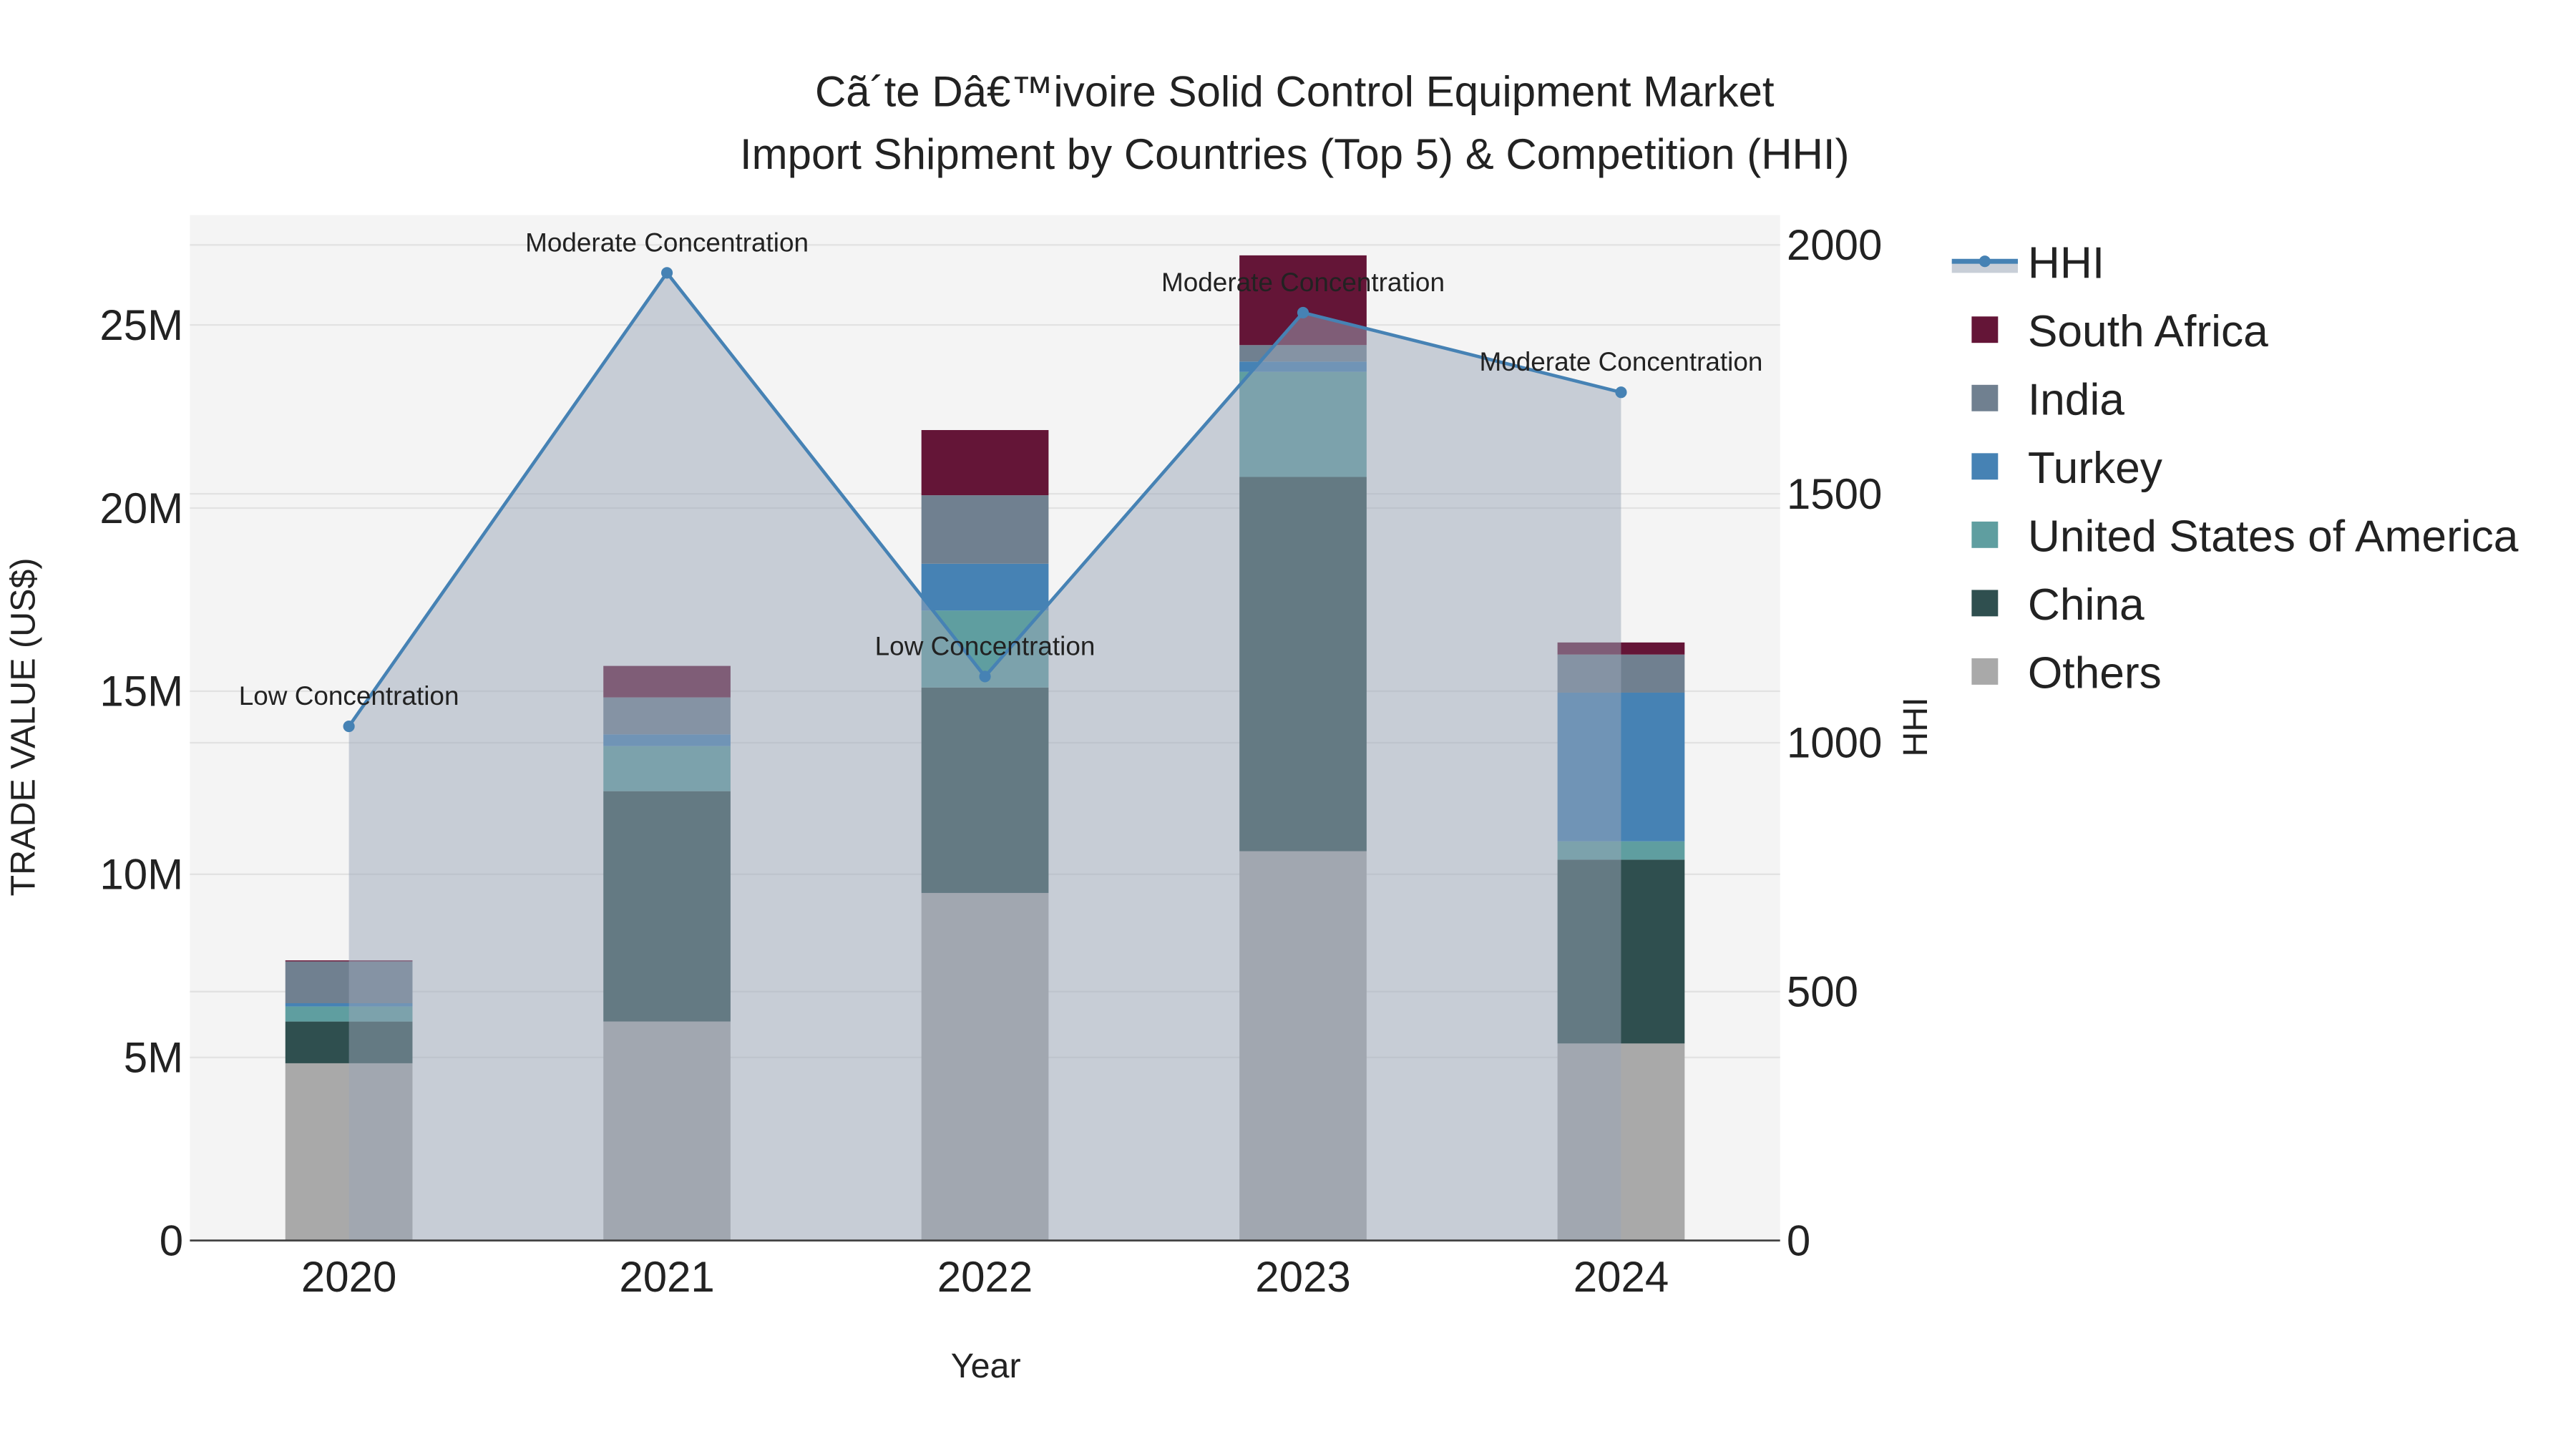  I want to click on y2-tick-label: 1500, so click(1834, 494).